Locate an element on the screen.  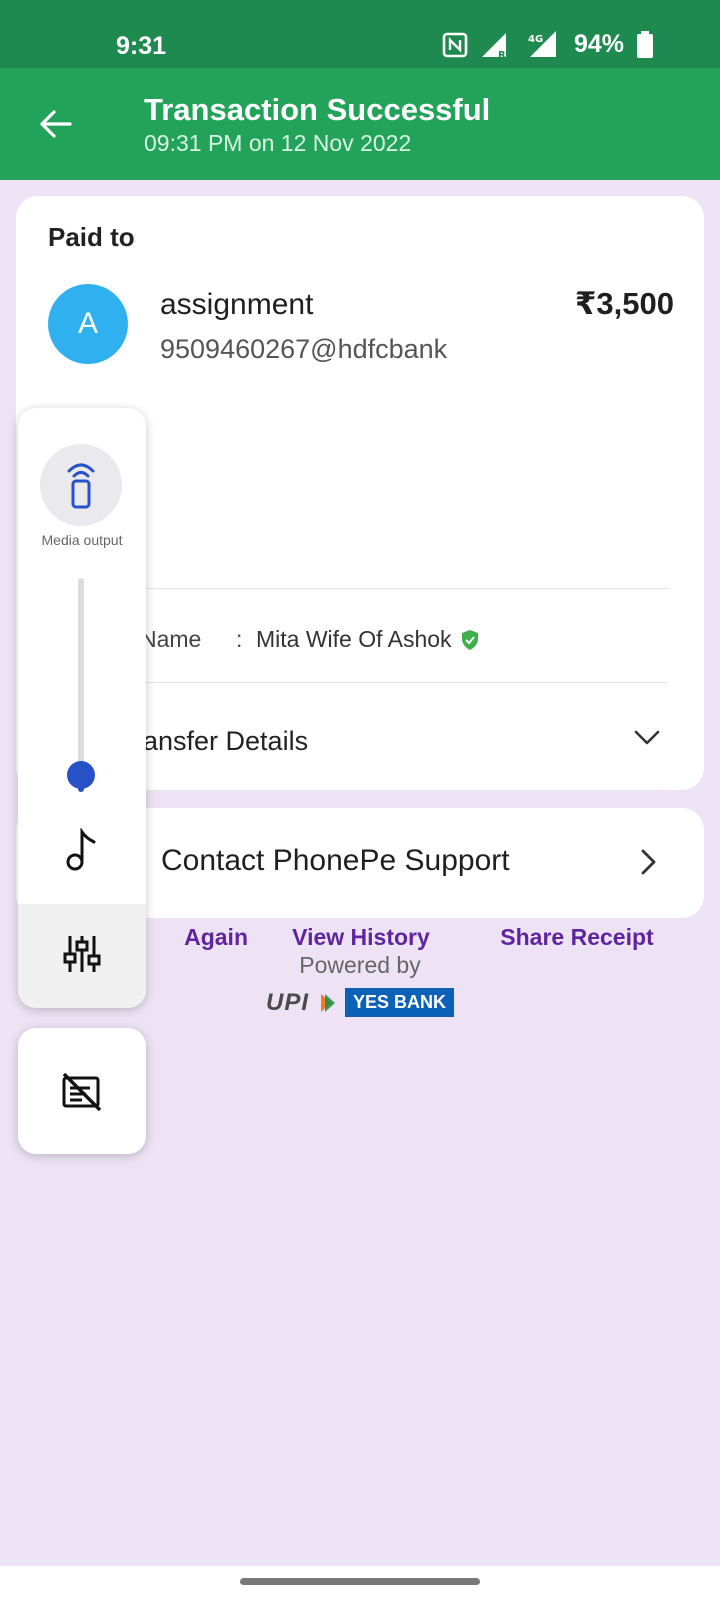
equalizer-icon is located at coordinates (82, 954).